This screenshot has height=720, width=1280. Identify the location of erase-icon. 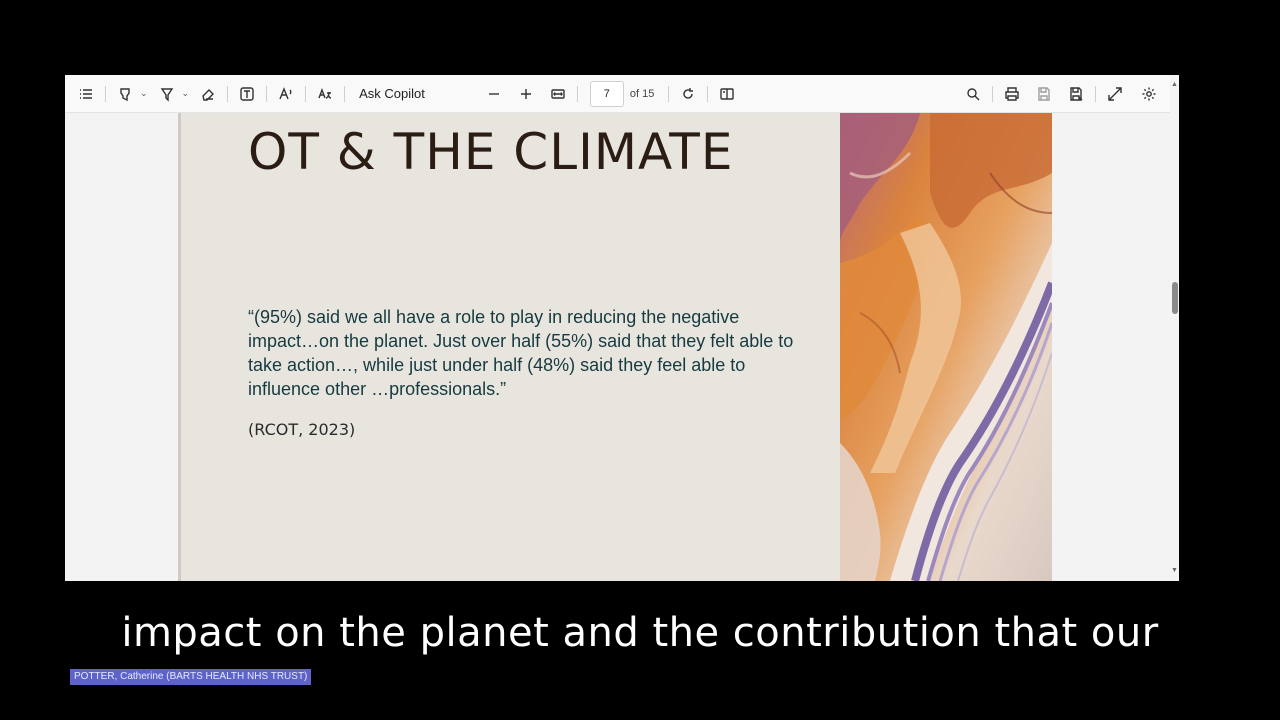
(208, 94).